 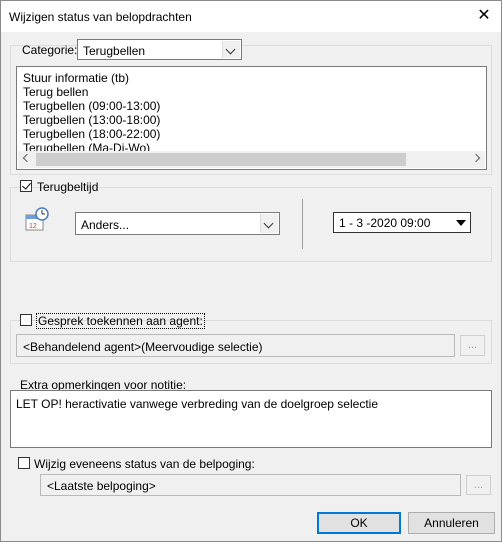 I want to click on callback-datetime-value: 1 - 3 -2020 09:00, so click(x=385, y=223).